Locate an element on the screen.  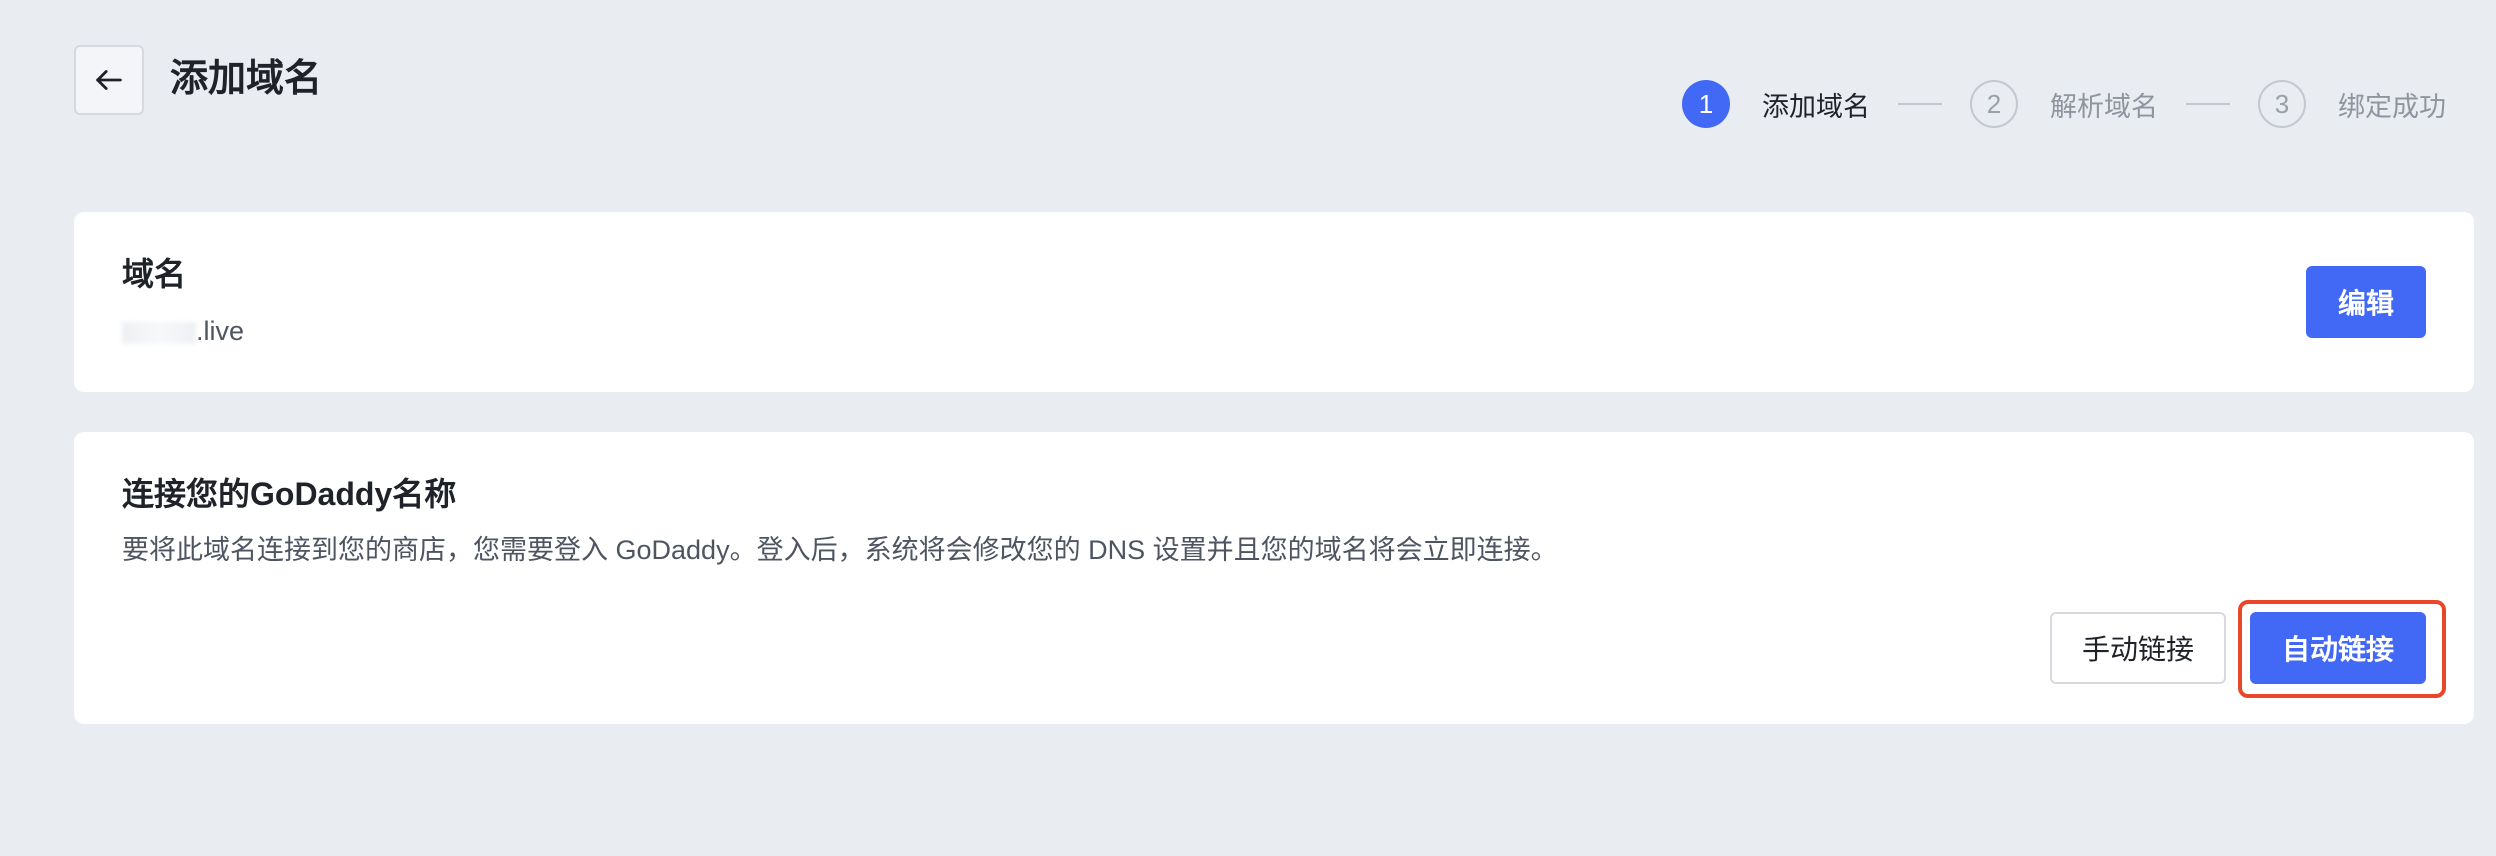
step-add-domain: 1 添加域名 is located at coordinates (1776, 104).